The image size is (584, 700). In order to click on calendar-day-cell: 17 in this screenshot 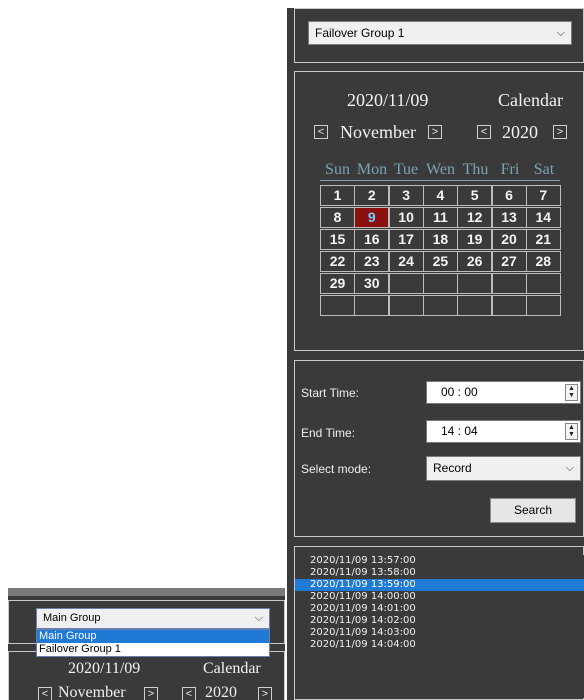, I will do `click(406, 239)`.